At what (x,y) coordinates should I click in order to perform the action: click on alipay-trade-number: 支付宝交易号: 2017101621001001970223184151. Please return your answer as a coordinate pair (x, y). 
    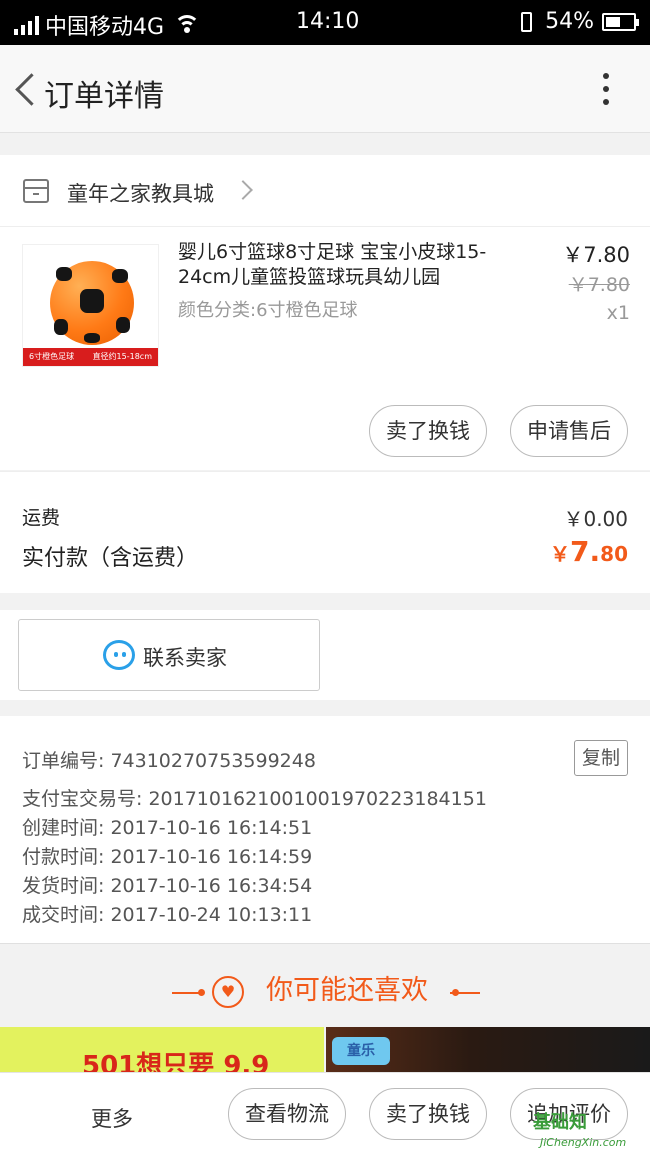
    Looking at the image, I should click on (254, 799).